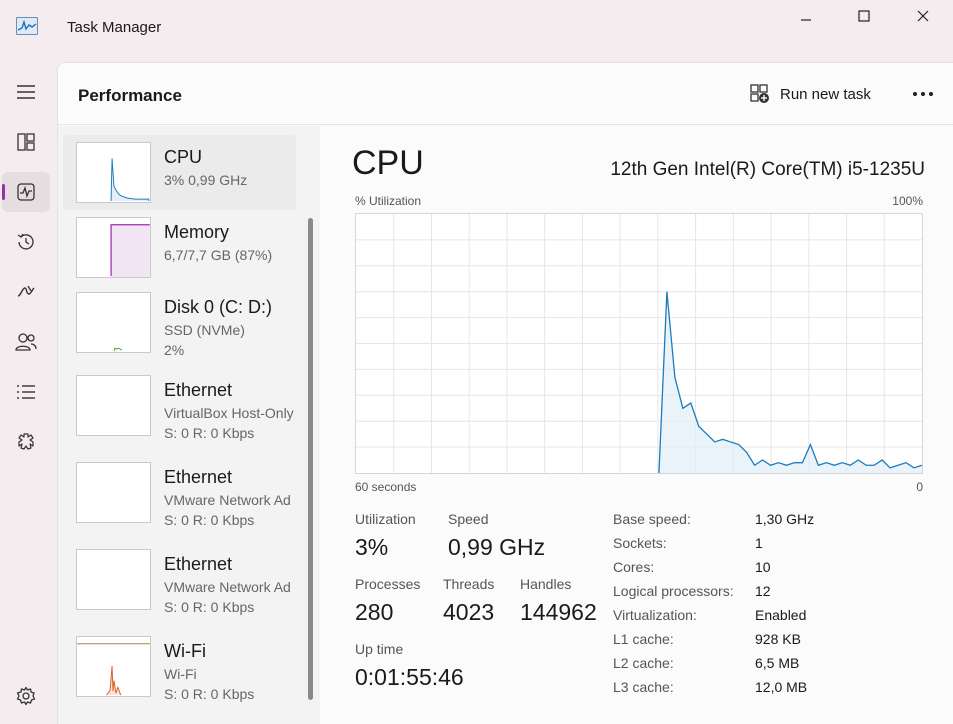  I want to click on cpu-thumbnail, so click(113, 172).